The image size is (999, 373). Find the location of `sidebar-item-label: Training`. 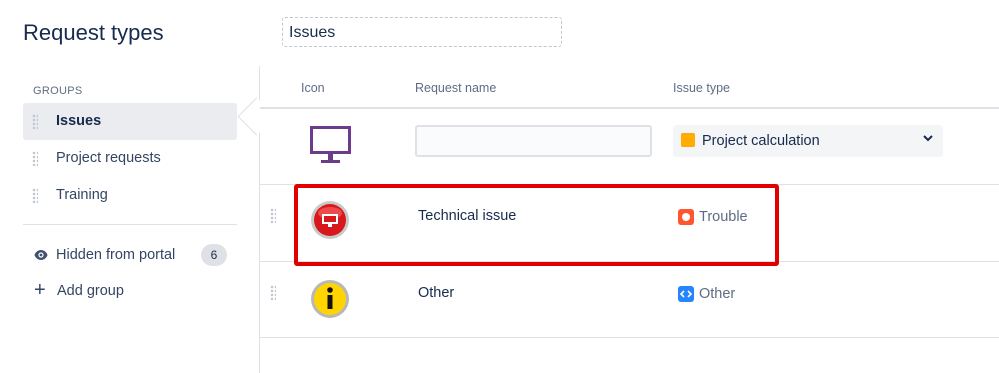

sidebar-item-label: Training is located at coordinates (82, 195).